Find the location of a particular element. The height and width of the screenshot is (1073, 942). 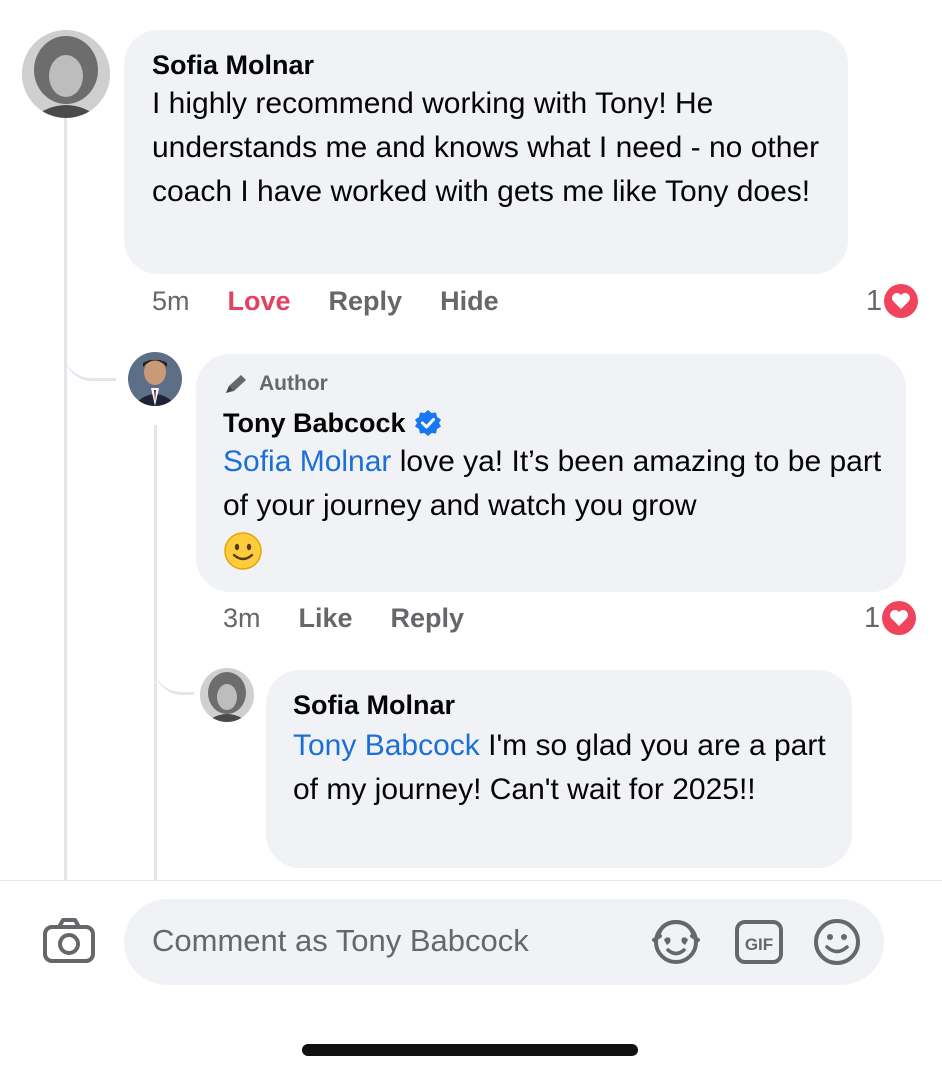

thread-connector-nested is located at coordinates (174, 662).